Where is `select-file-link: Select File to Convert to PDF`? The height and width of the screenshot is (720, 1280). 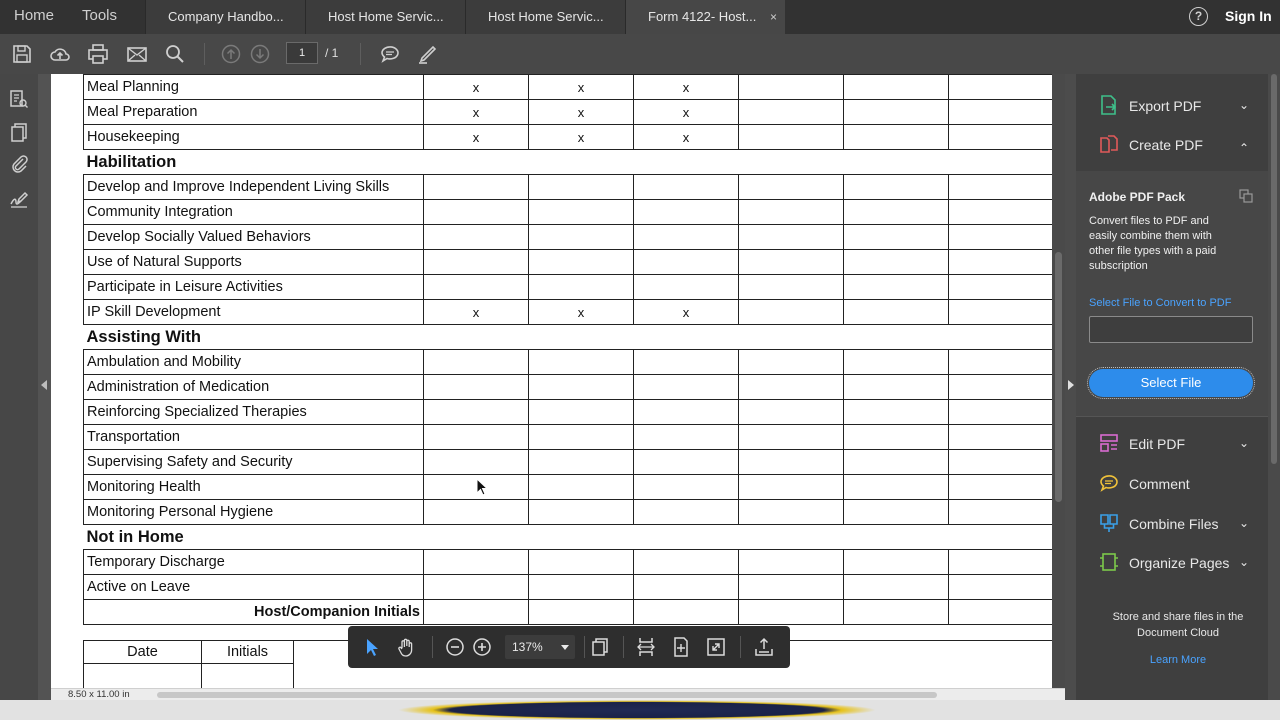 select-file-link: Select File to Convert to PDF is located at coordinates (1160, 303).